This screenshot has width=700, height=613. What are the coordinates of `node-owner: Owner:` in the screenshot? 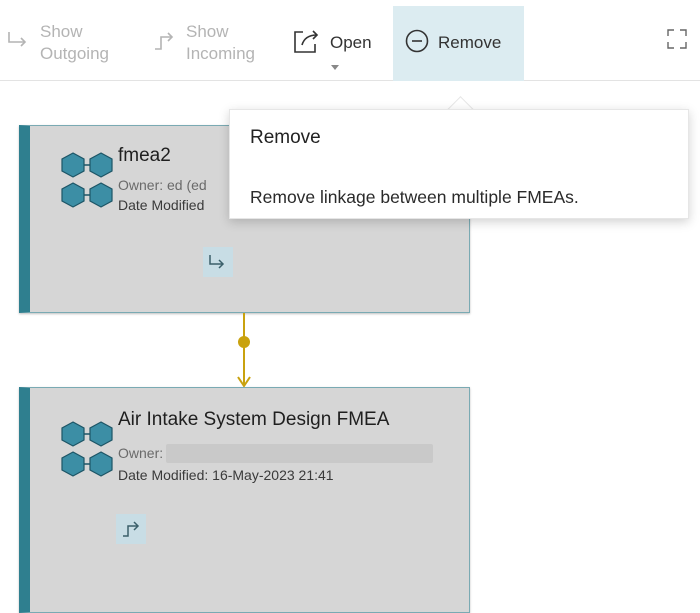 It's located at (141, 453).